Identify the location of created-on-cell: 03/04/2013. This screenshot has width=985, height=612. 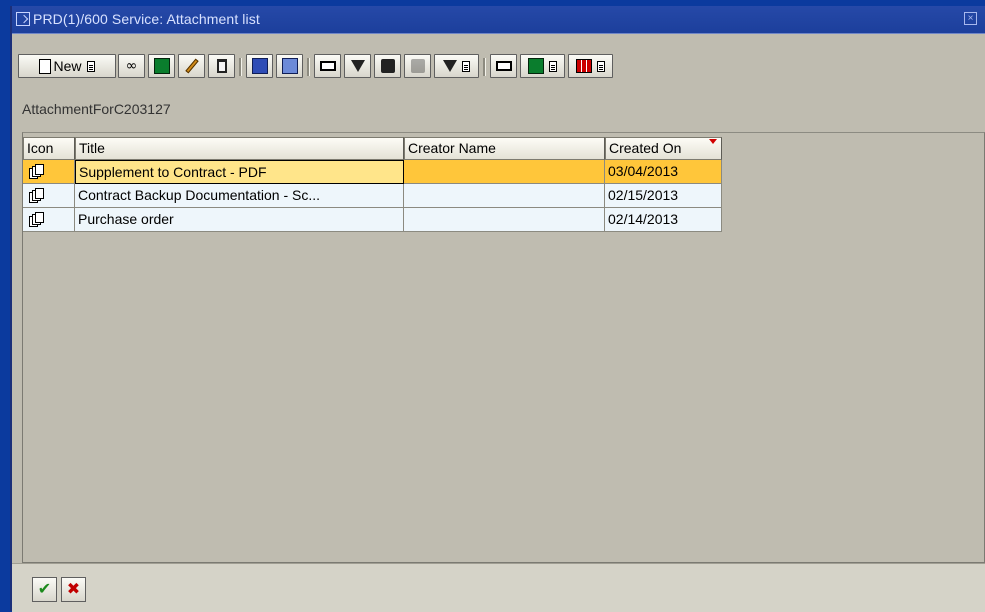
(663, 172).